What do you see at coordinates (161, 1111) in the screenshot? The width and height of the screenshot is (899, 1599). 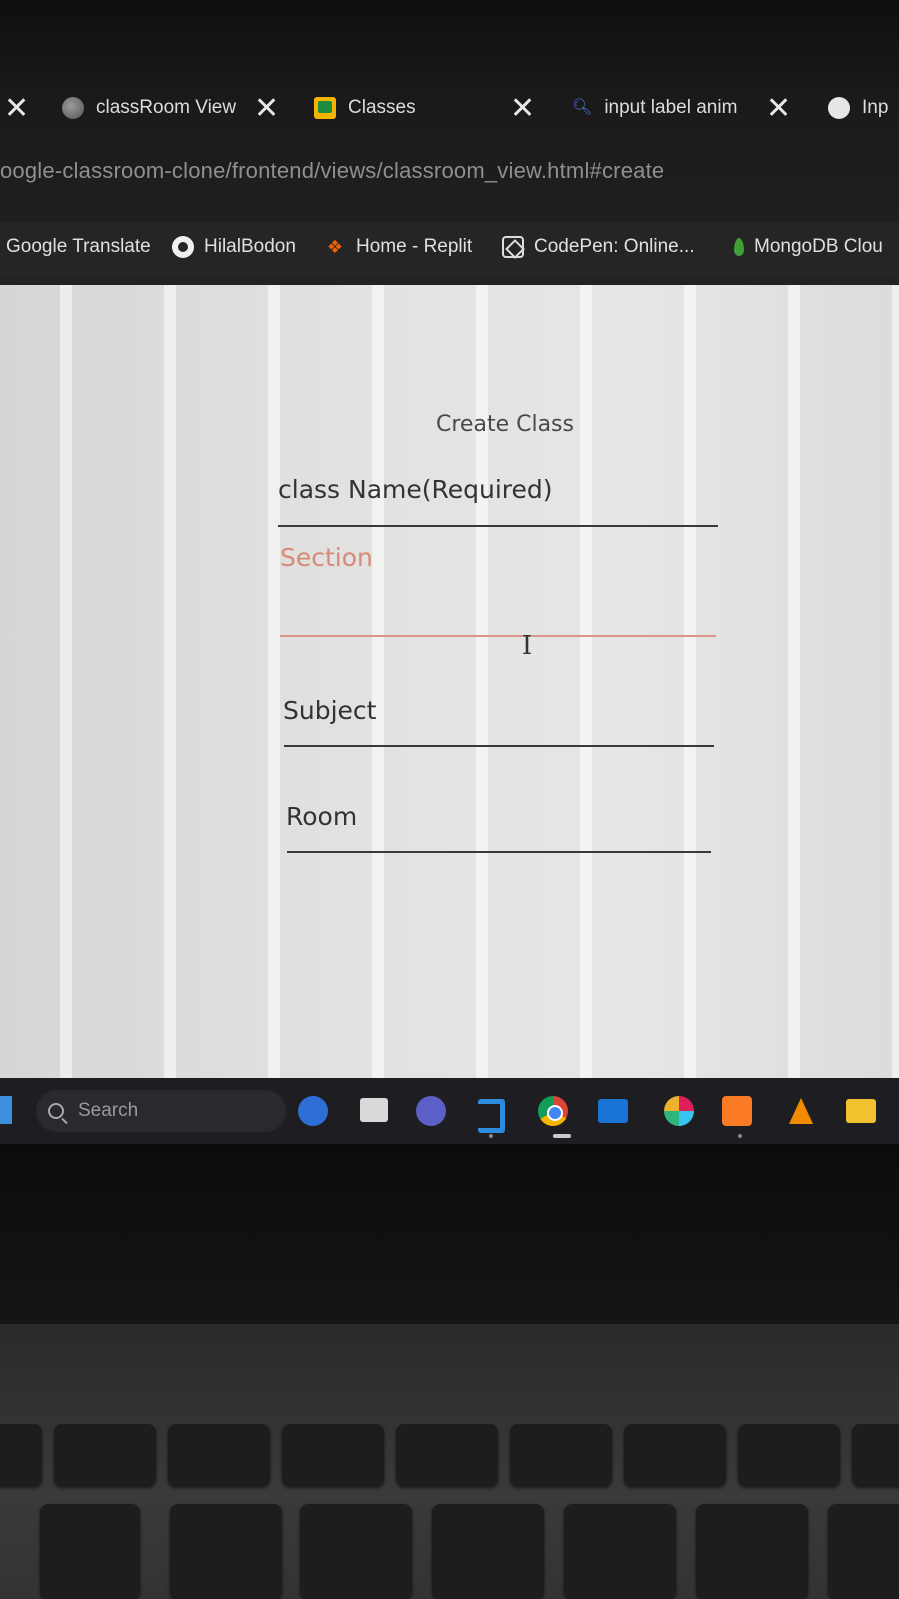 I see `taskbar-search: Search` at bounding box center [161, 1111].